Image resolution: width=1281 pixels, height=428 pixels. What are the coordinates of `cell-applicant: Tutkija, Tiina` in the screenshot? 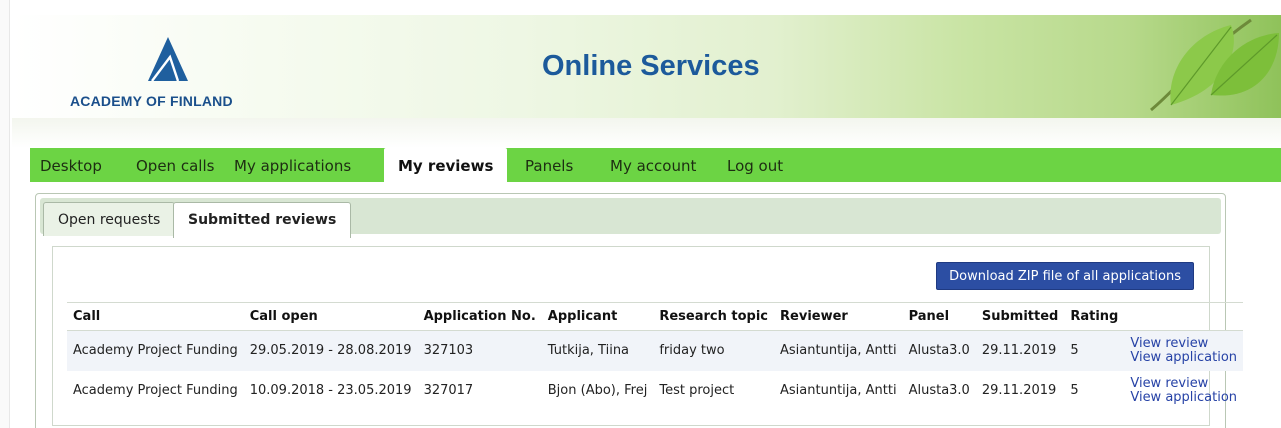 It's located at (597, 350).